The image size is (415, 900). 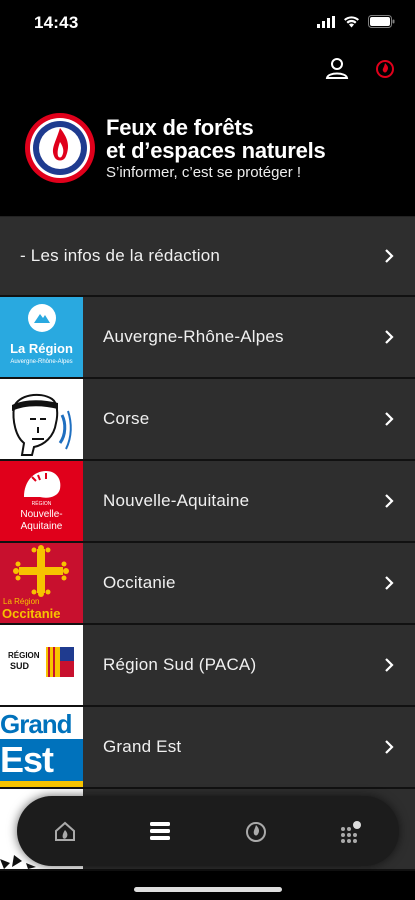 I want to click on occitanie-logo-text1: La Région, so click(x=21, y=601).